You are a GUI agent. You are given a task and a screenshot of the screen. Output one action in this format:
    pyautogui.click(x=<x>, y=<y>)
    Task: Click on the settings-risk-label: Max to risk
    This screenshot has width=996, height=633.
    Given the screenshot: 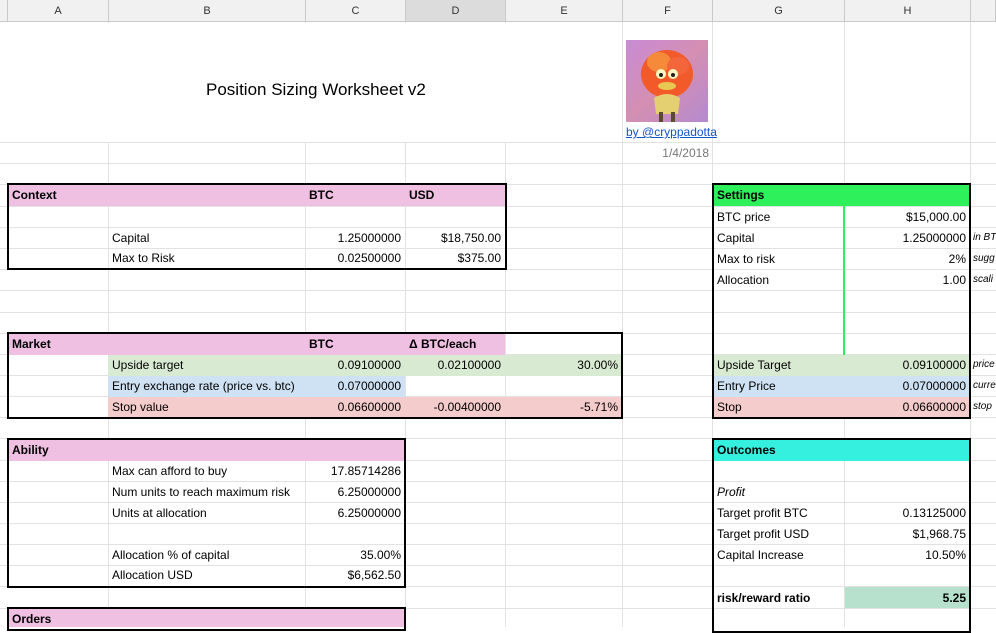 What is the action you would take?
    pyautogui.click(x=778, y=259)
    